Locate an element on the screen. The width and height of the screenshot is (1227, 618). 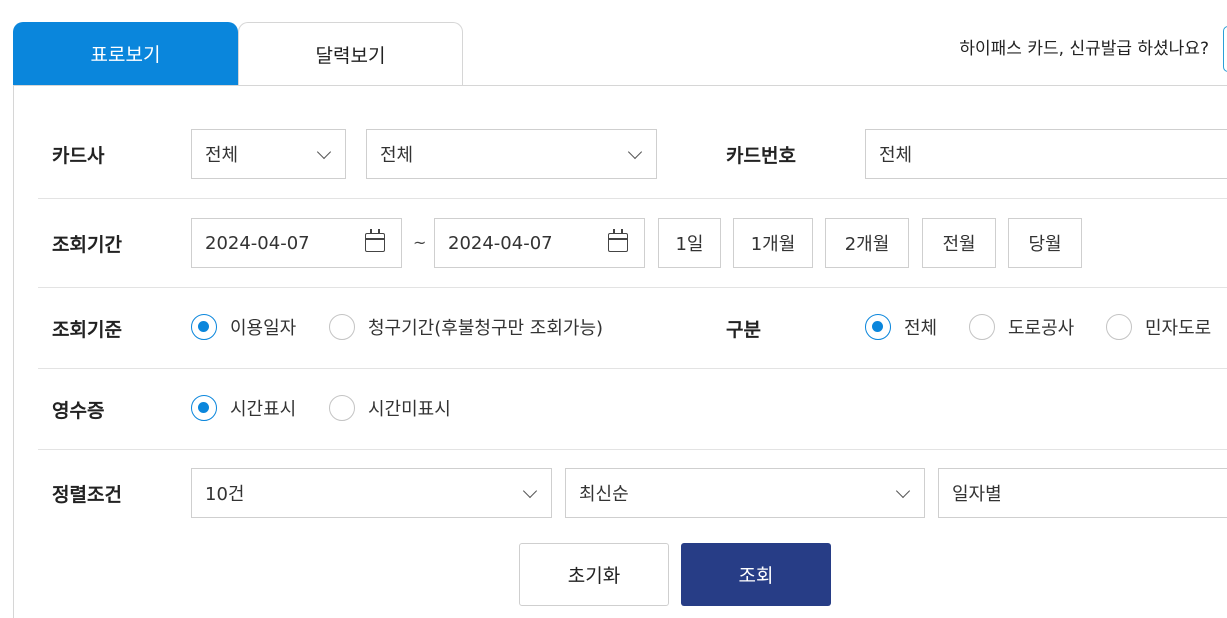
sort-label: 정렬조건 is located at coordinates (87, 495).